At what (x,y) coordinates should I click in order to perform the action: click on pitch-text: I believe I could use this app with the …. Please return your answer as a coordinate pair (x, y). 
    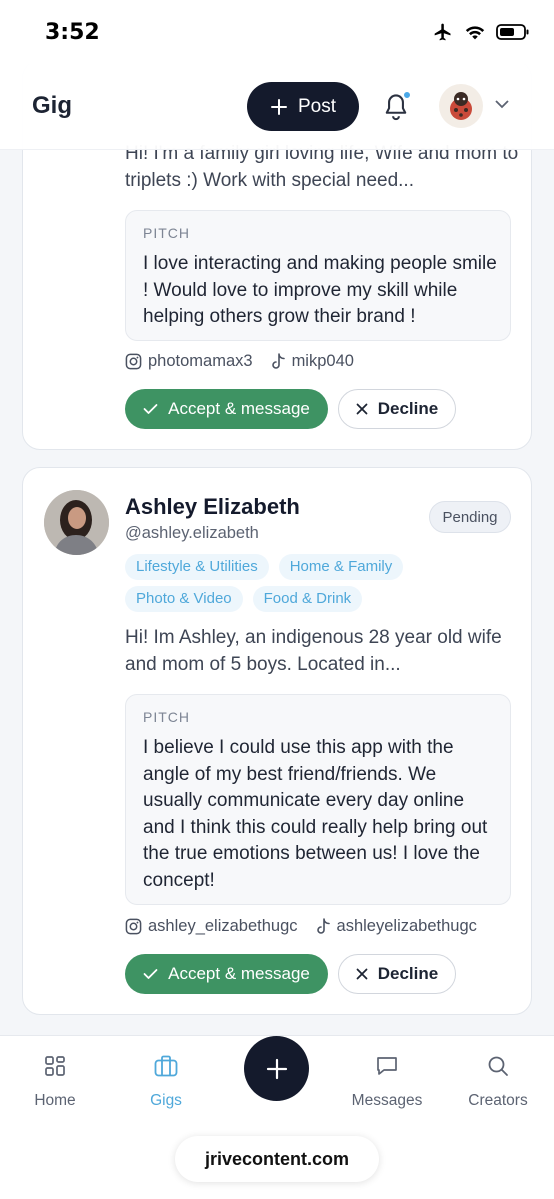
    Looking at the image, I should click on (315, 814).